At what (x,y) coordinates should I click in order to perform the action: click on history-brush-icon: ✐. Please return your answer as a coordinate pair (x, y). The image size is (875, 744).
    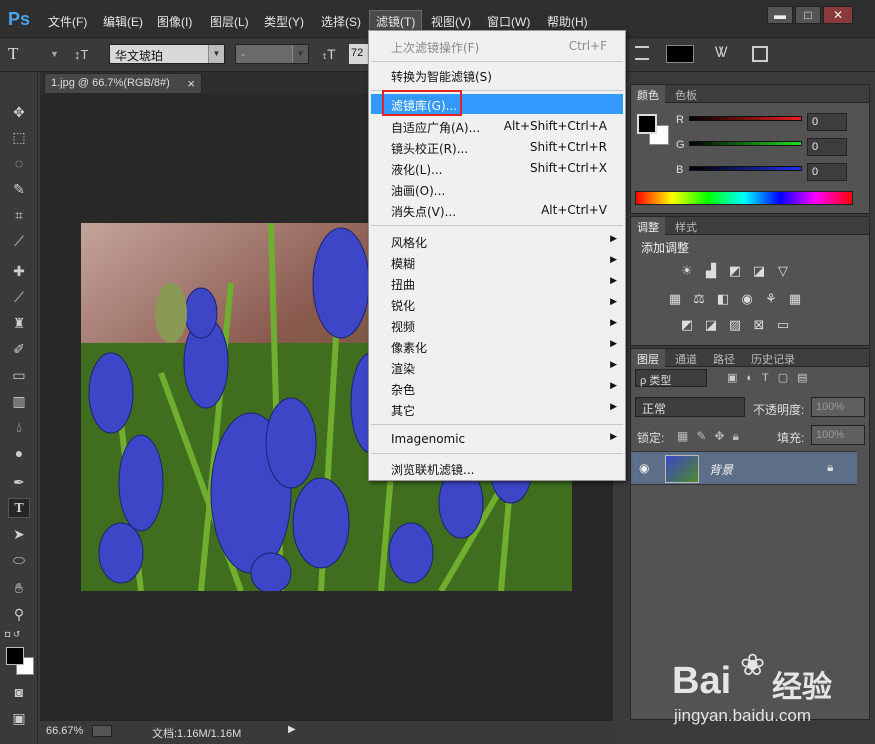
    Looking at the image, I should click on (19, 349).